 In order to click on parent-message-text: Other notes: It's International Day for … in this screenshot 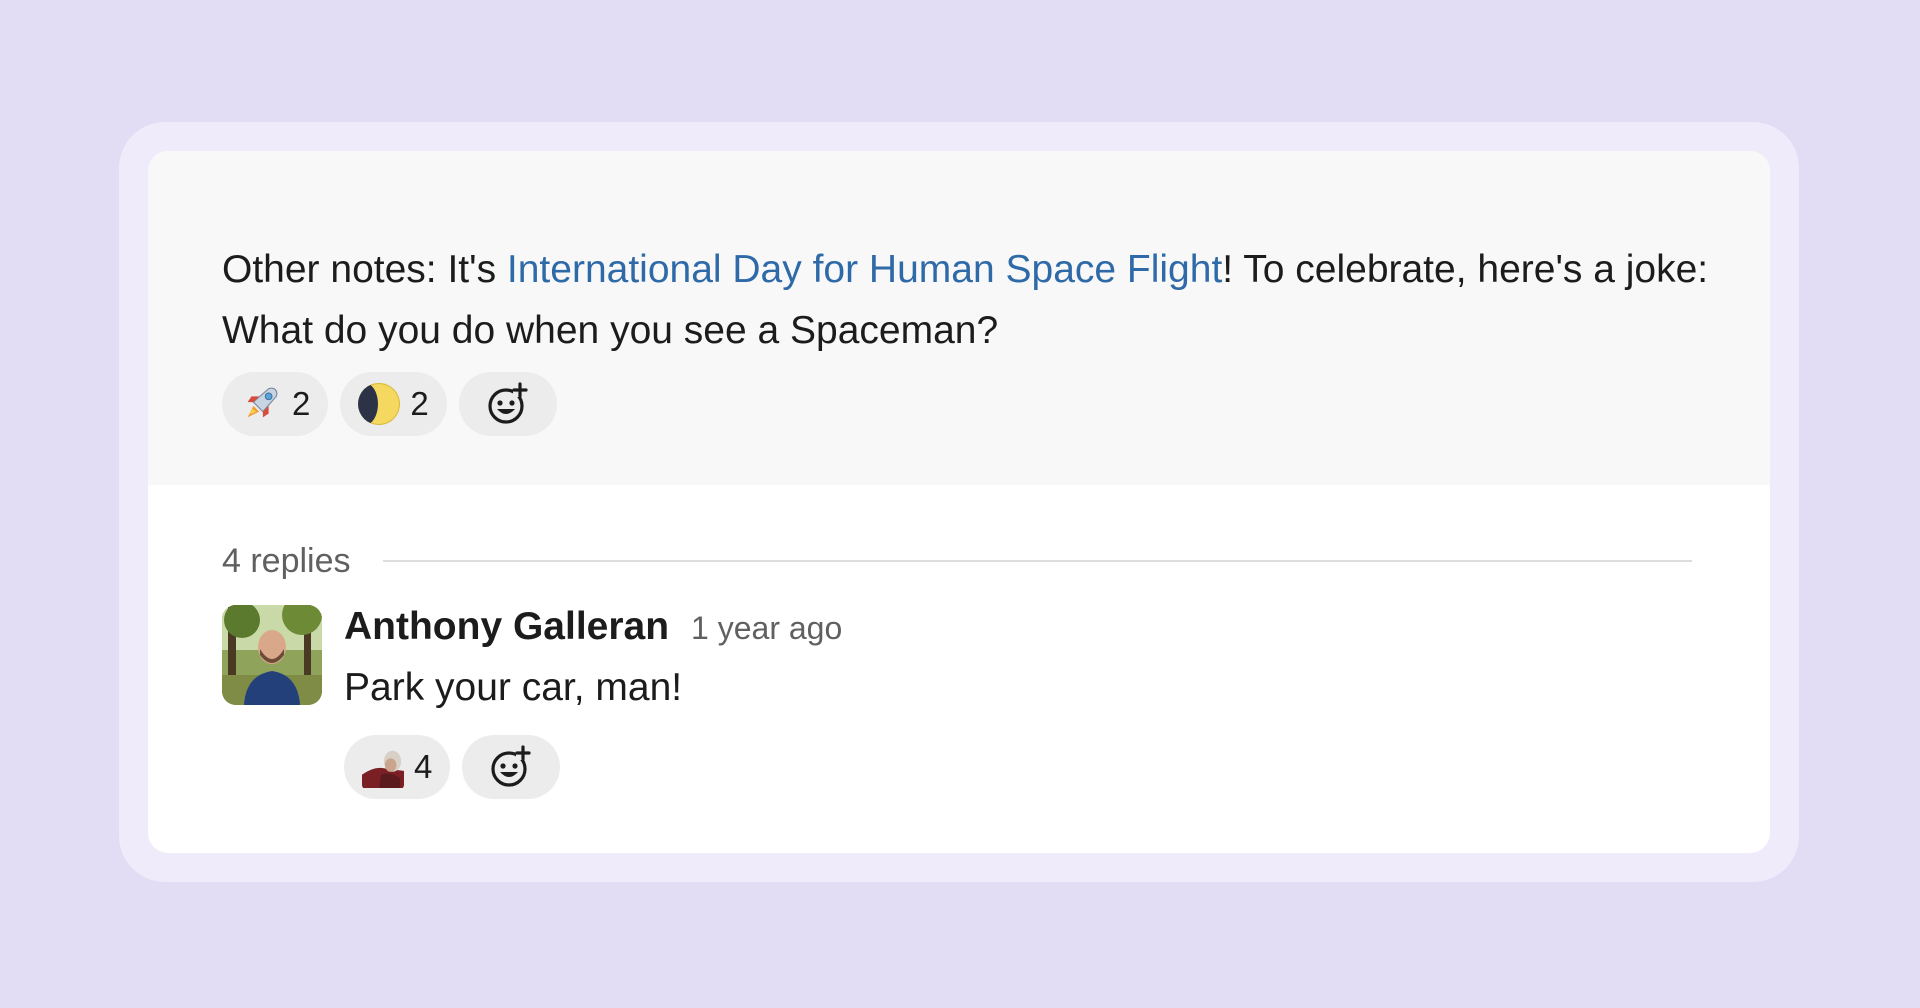, I will do `click(992, 300)`.